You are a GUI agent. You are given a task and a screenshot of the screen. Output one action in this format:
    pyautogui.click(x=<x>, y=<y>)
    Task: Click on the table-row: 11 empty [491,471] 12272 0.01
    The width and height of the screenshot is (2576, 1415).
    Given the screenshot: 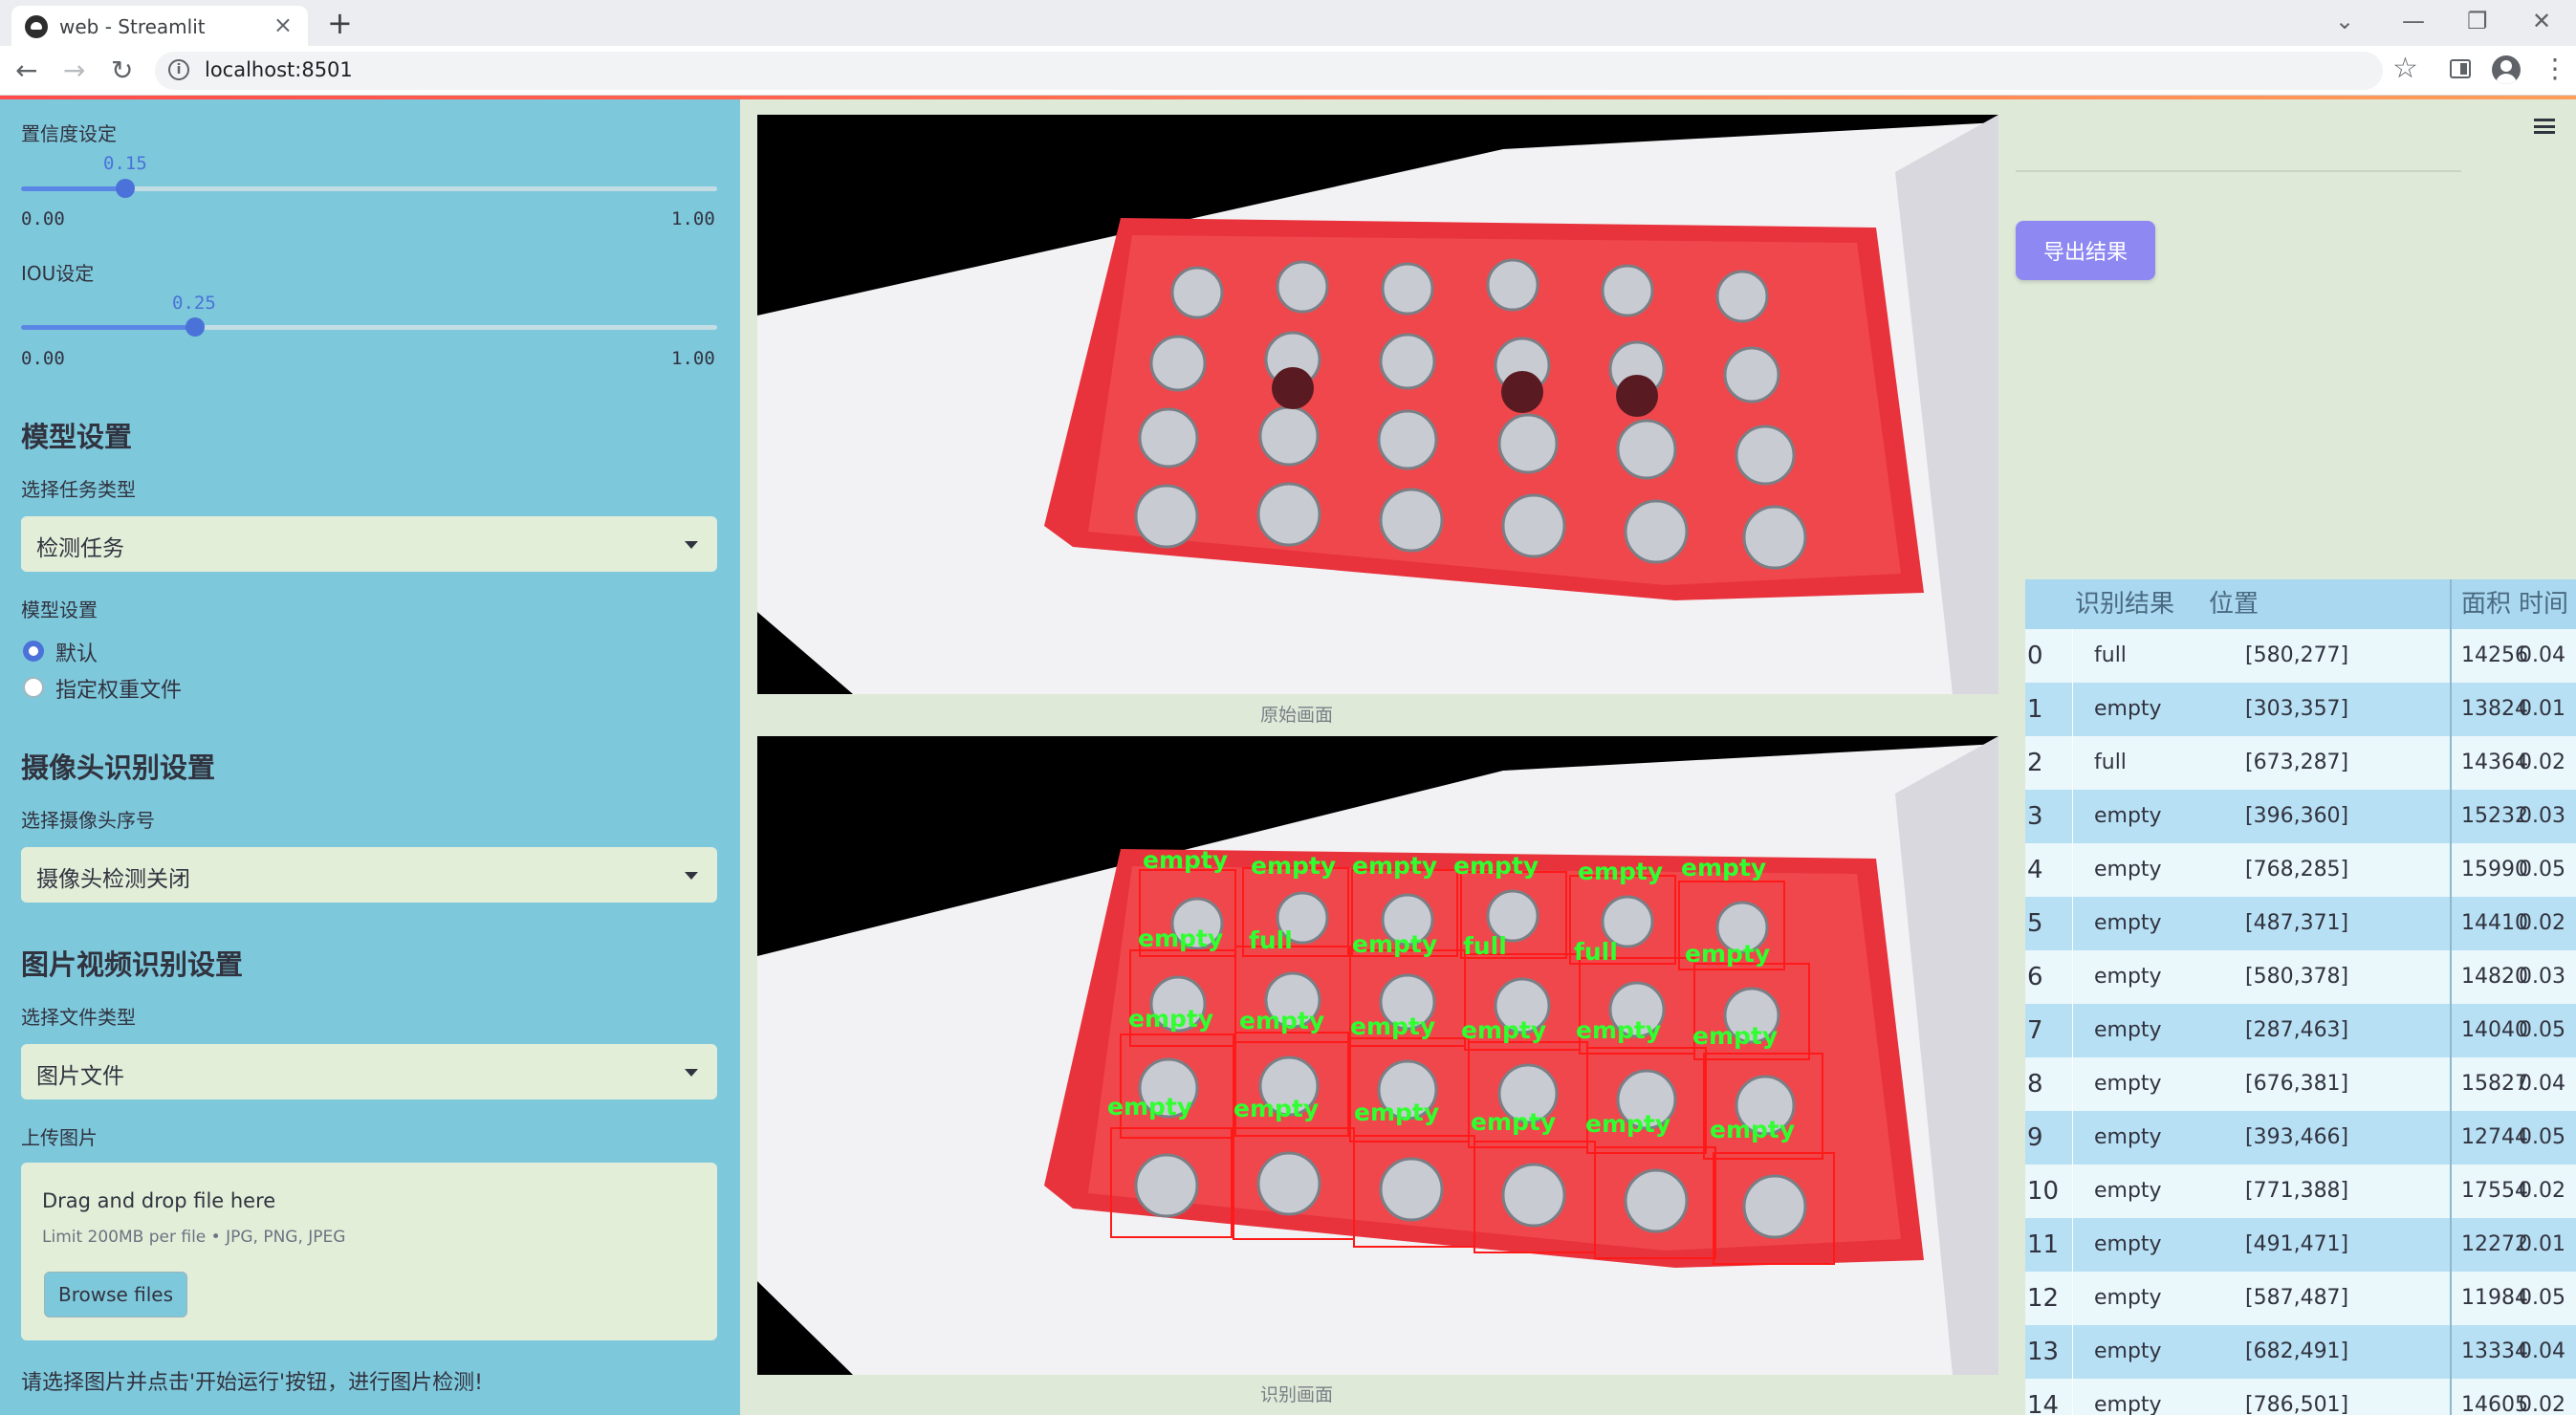 What is the action you would take?
    pyautogui.click(x=2300, y=1245)
    